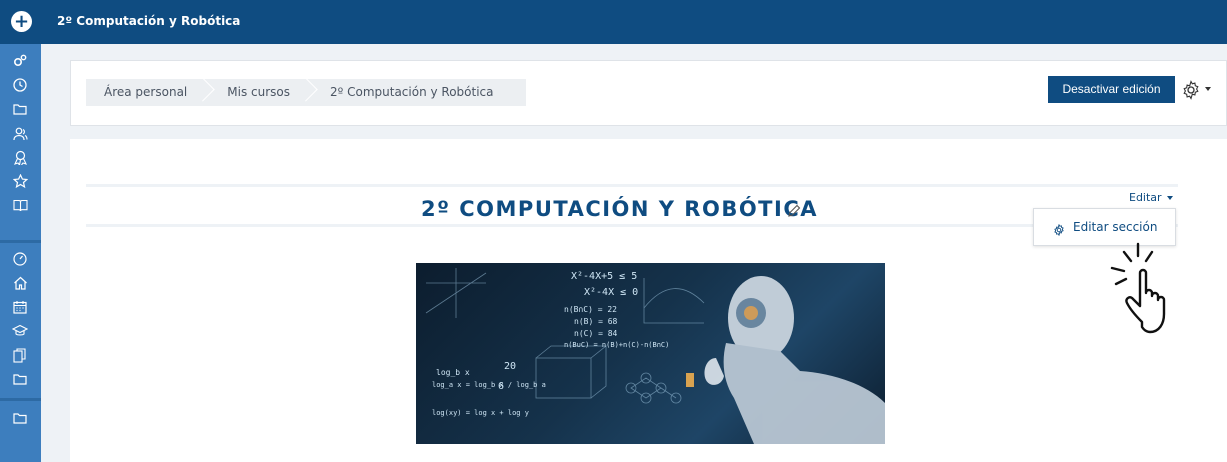 Image resolution: width=1227 pixels, height=462 pixels. What do you see at coordinates (20, 133) in the screenshot?
I see `users-icon` at bounding box center [20, 133].